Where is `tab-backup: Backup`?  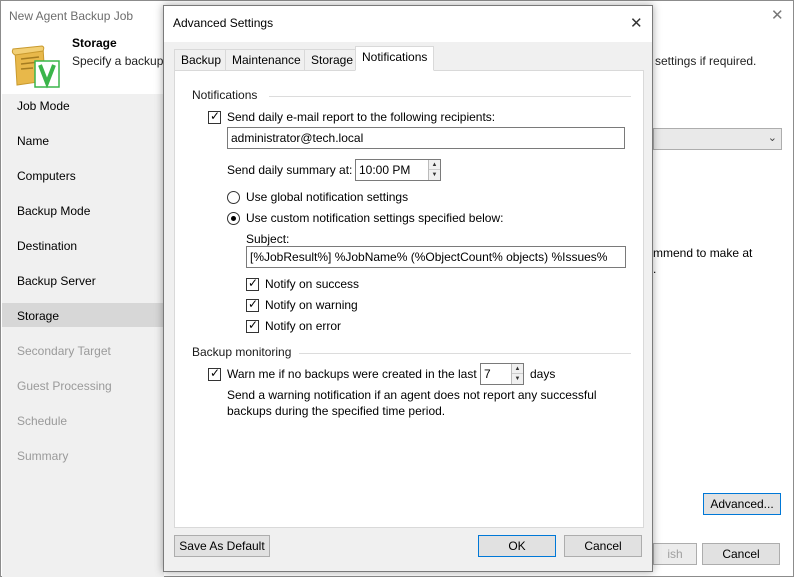
tab-backup: Backup is located at coordinates (201, 59).